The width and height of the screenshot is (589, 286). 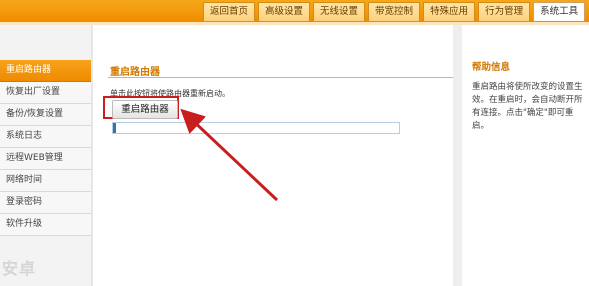 What do you see at coordinates (229, 155) in the screenshot?
I see `red-arrow-icon` at bounding box center [229, 155].